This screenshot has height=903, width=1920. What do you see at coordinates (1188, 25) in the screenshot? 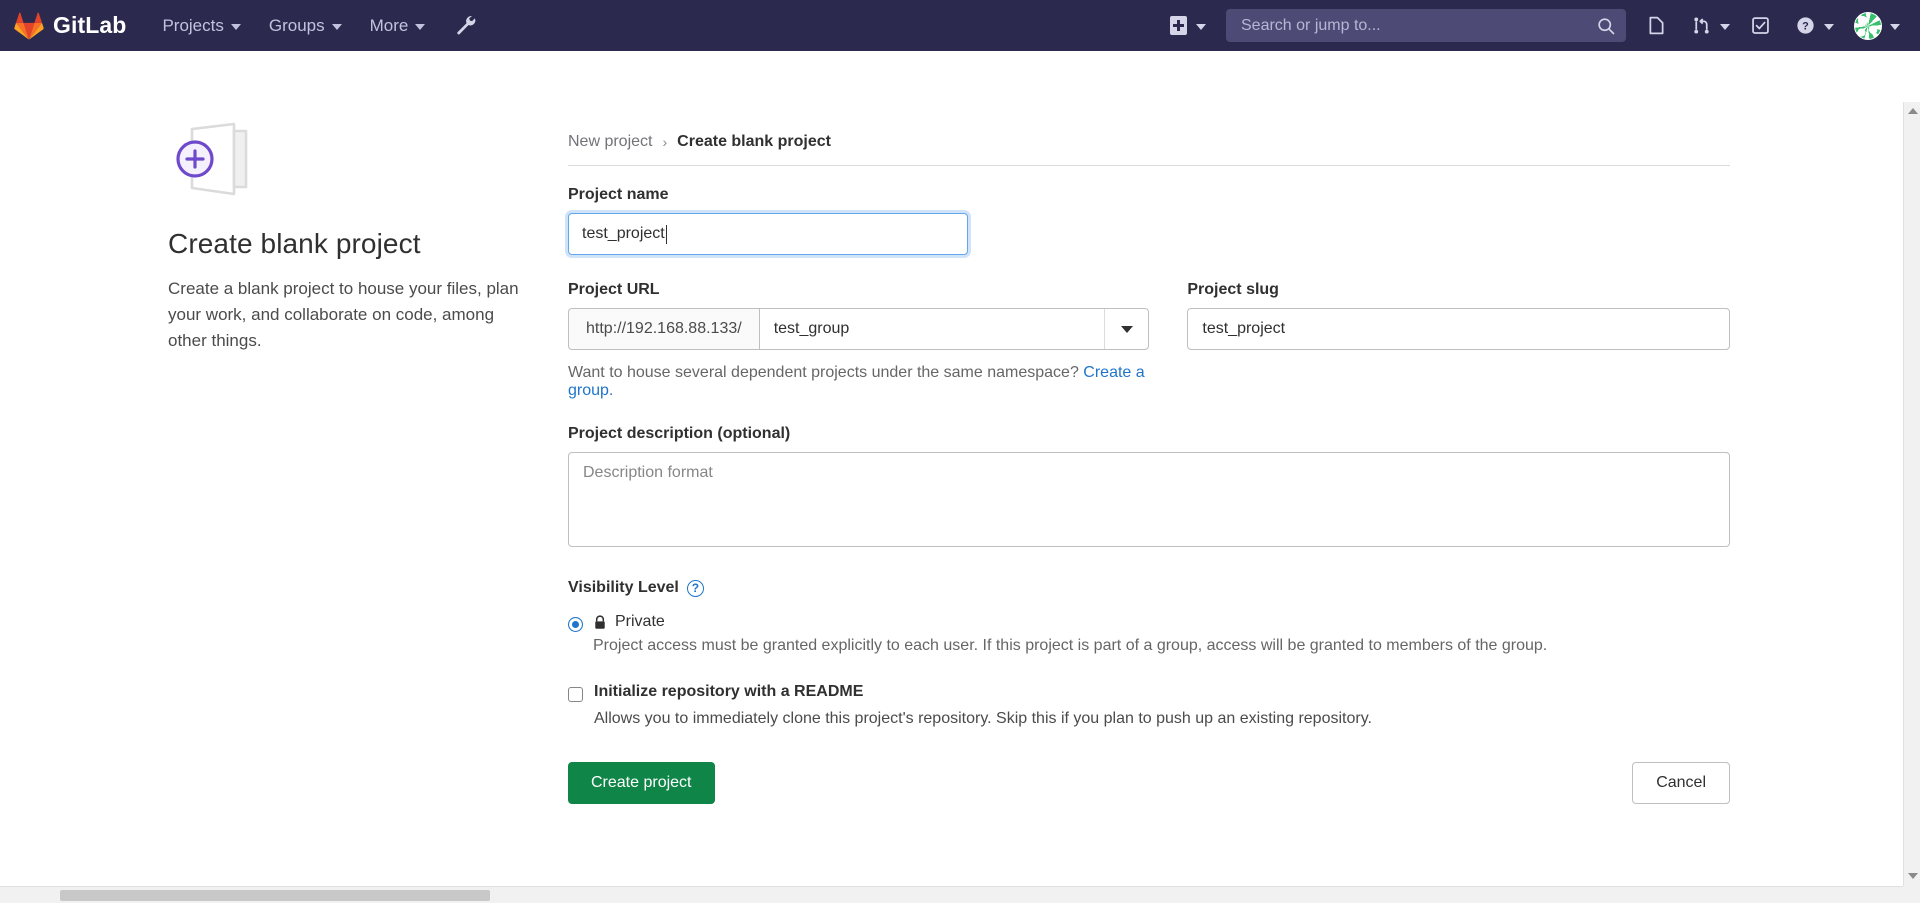
I see `create-new-dropdown` at bounding box center [1188, 25].